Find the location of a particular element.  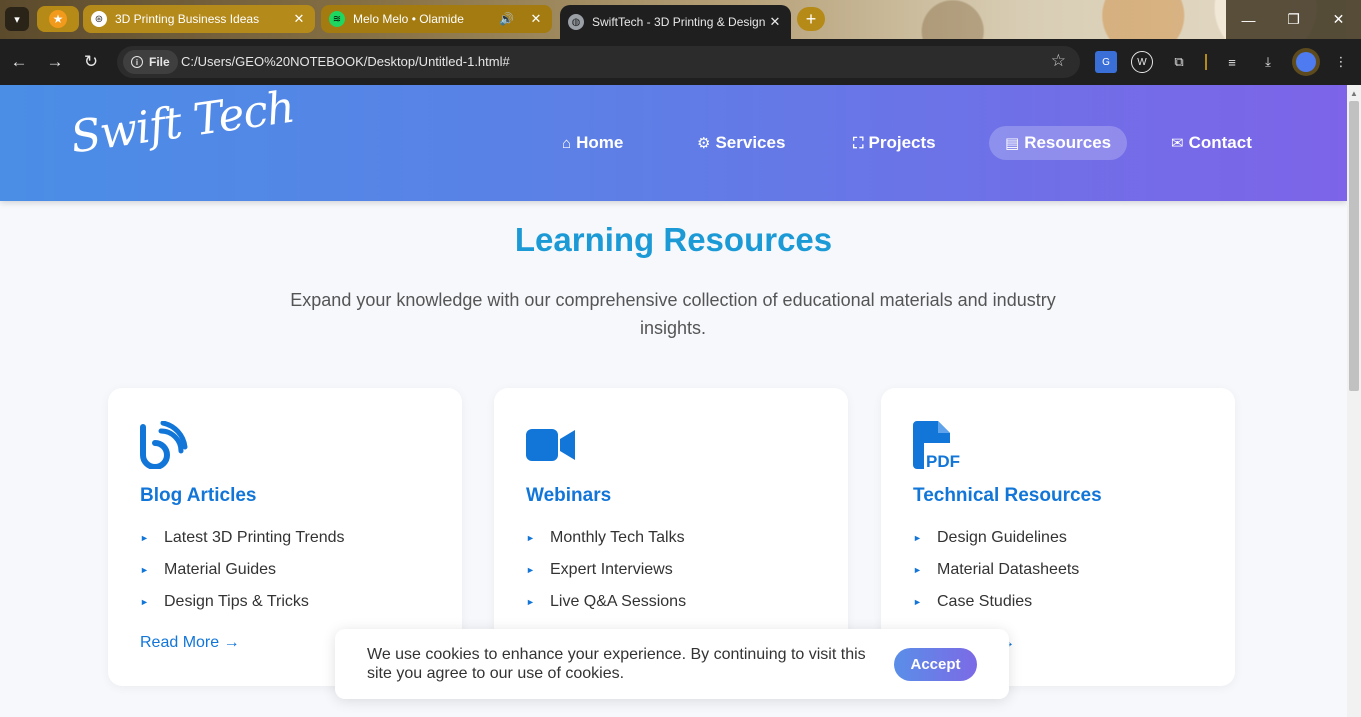

bookmark-star-icon: ☆ is located at coordinates (1058, 61).